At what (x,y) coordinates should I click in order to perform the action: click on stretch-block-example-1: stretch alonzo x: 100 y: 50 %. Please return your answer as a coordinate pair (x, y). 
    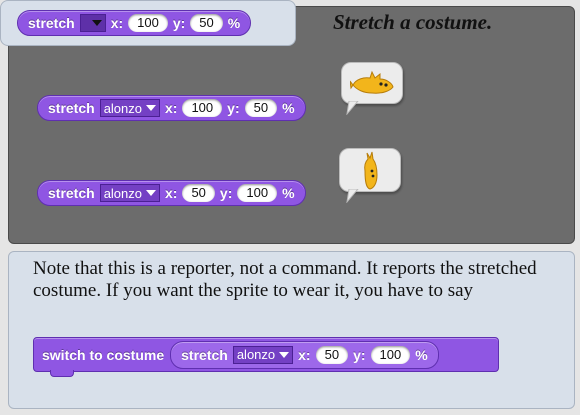
    Looking at the image, I should click on (171, 108).